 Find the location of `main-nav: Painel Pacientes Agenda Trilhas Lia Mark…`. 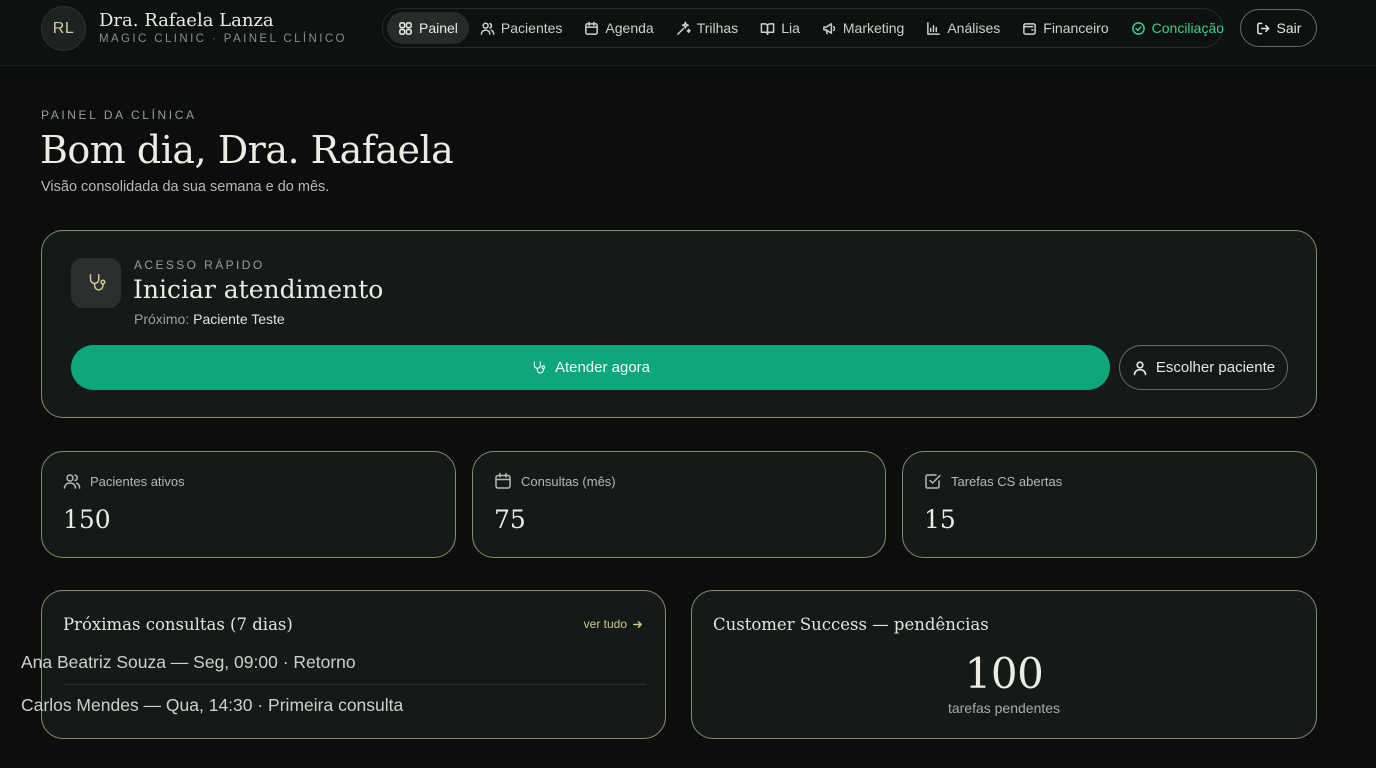

main-nav: Painel Pacientes Agenda Trilhas Lia Mark… is located at coordinates (803, 28).